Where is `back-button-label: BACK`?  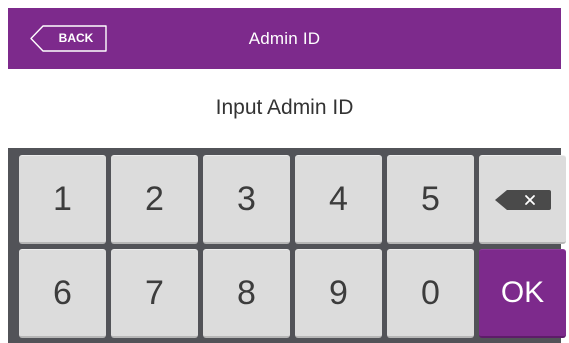 back-button-label: BACK is located at coordinates (76, 38).